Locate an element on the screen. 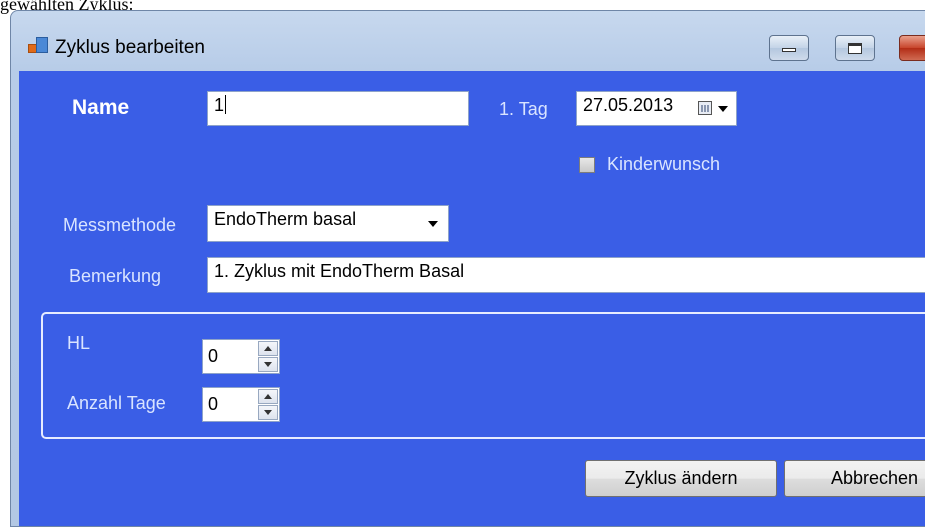  anzahl-tage-decrement-button is located at coordinates (268, 412).